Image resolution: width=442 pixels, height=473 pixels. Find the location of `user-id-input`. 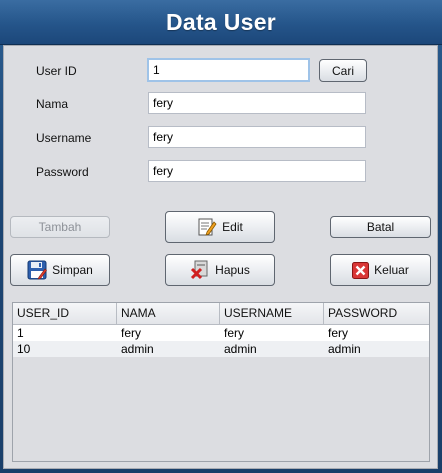

user-id-input is located at coordinates (228, 70).